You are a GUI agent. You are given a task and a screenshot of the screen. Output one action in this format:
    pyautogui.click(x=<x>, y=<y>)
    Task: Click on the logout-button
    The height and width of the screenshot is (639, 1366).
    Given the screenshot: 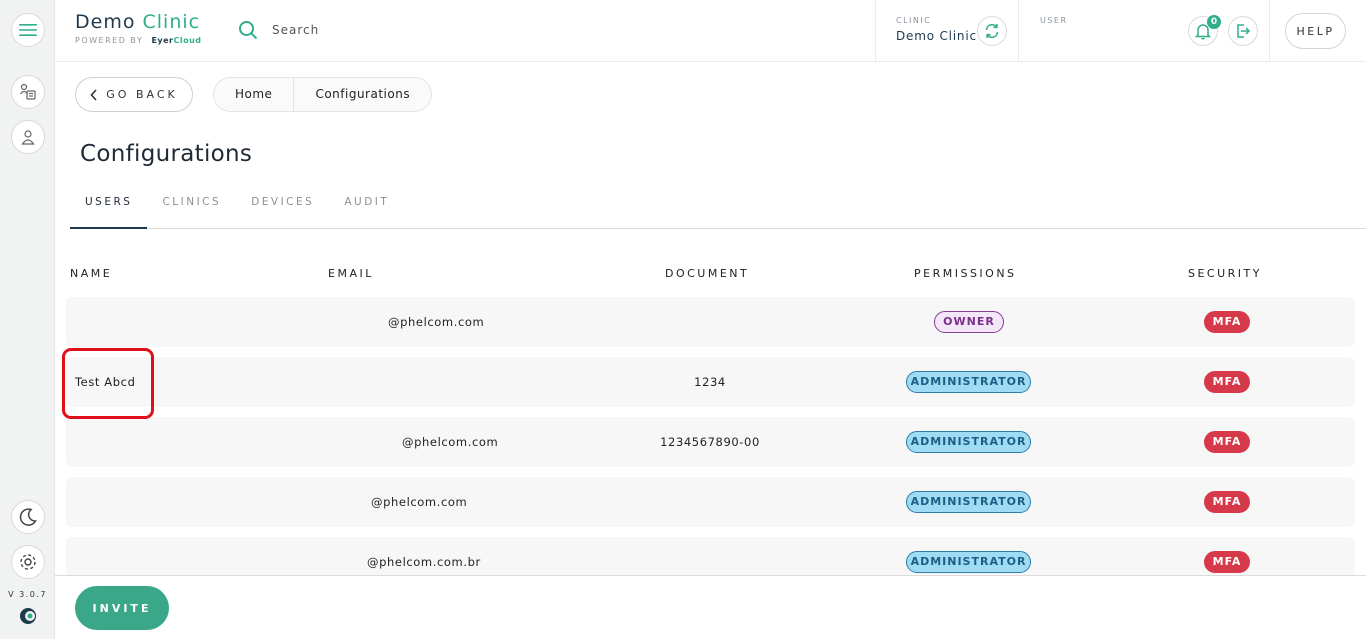 What is the action you would take?
    pyautogui.click(x=1243, y=31)
    